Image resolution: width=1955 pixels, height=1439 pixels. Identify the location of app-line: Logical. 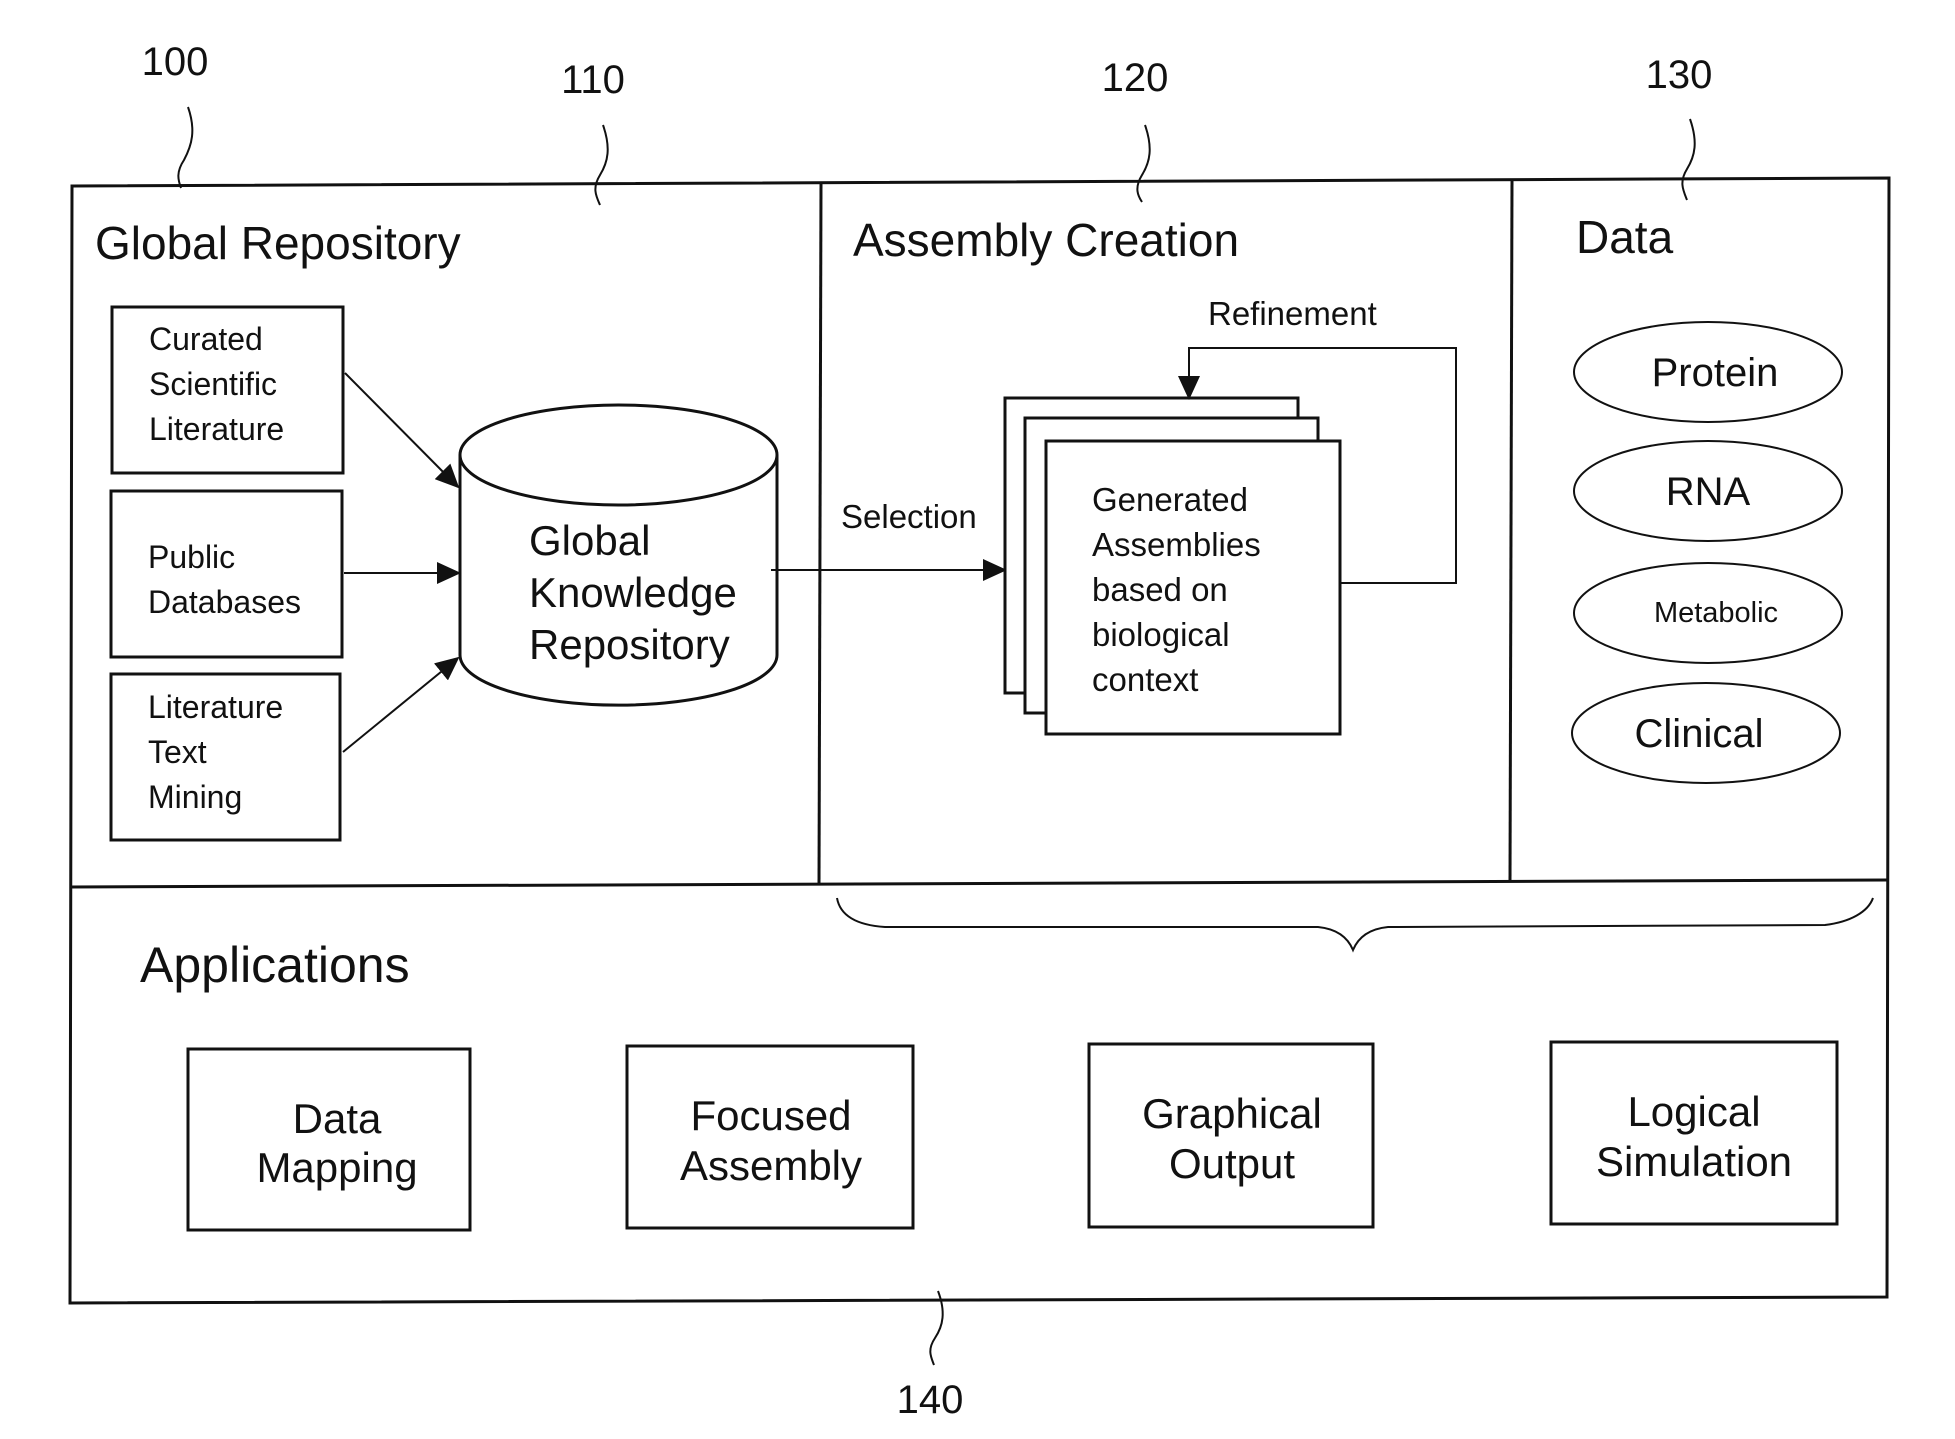
(1693, 1111).